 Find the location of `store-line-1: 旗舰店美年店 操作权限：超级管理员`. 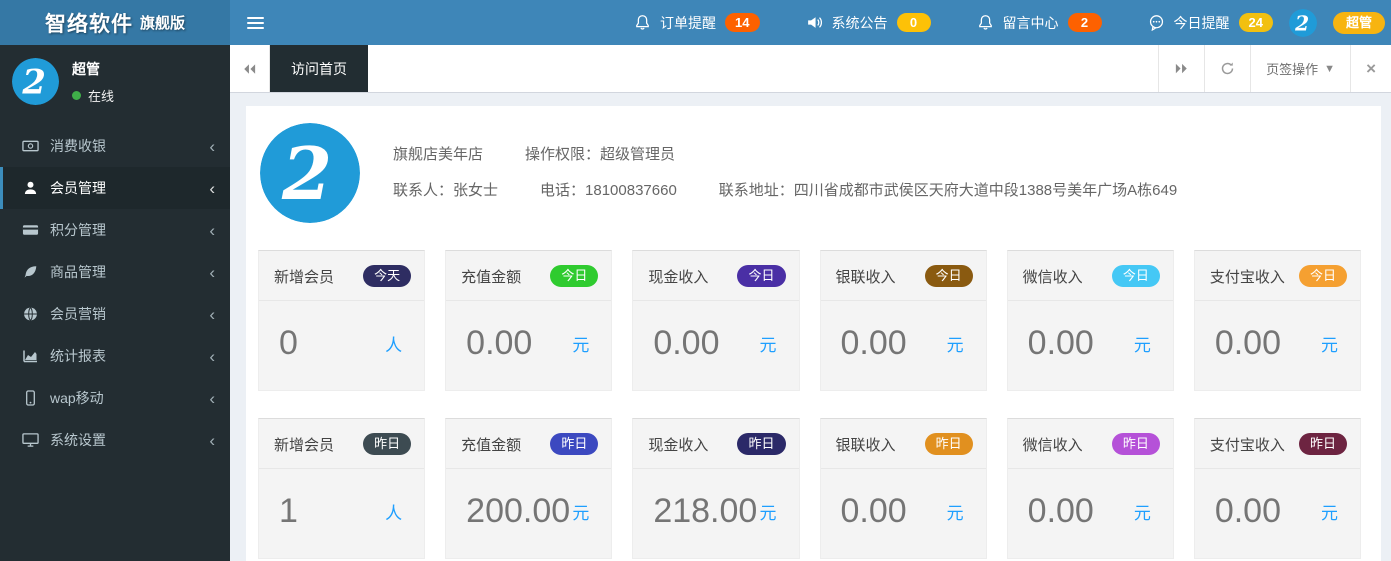

store-line-1: 旗舰店美年店 操作权限：超级管理员 is located at coordinates (785, 153).